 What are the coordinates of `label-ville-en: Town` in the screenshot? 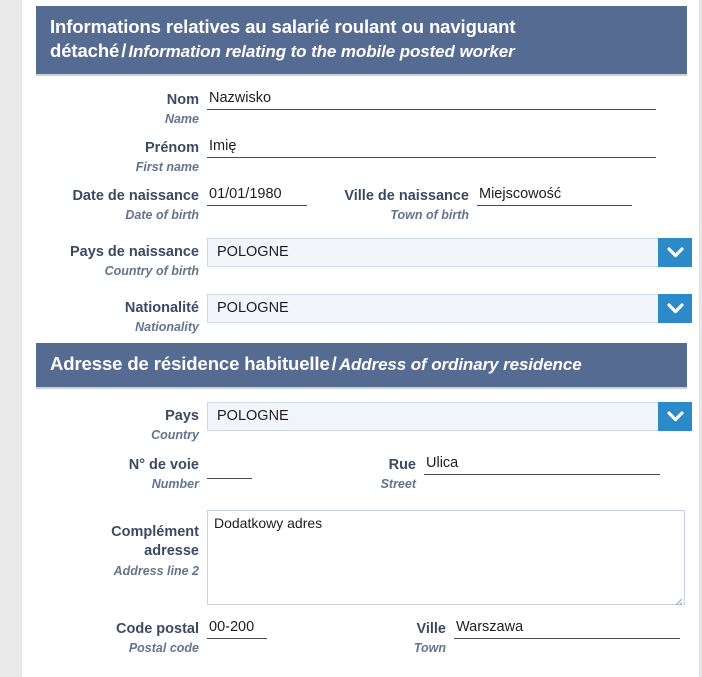 It's located at (429, 648).